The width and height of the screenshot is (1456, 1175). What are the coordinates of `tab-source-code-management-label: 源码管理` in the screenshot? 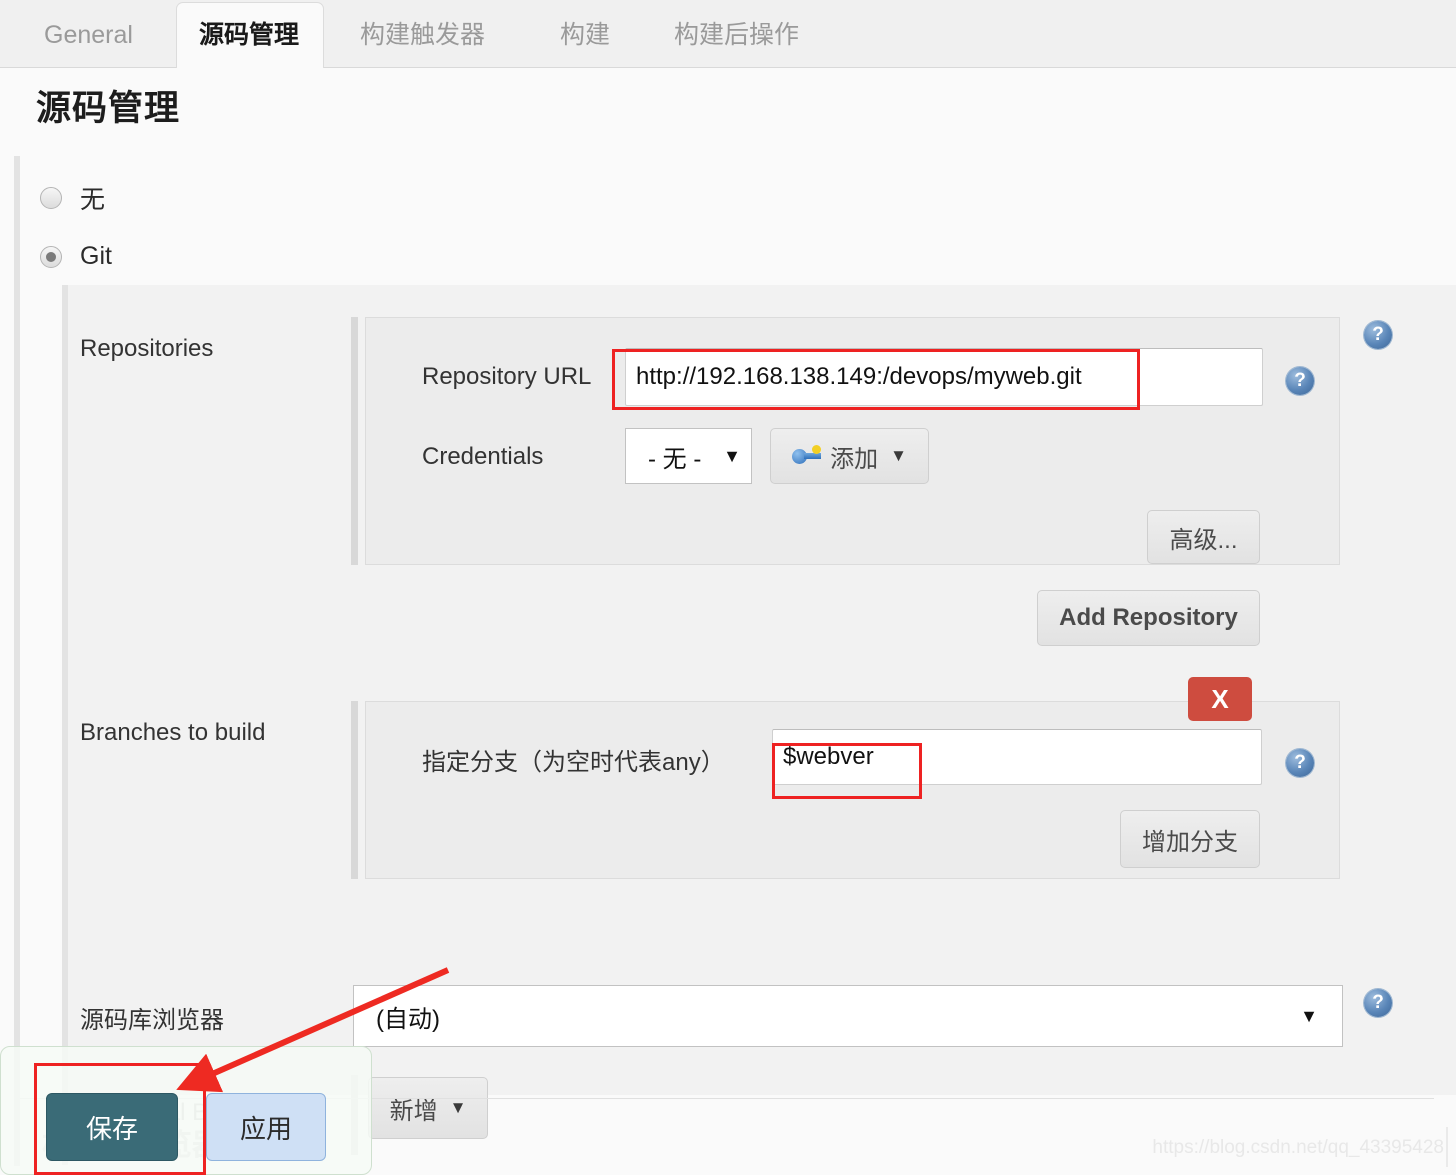 It's located at (249, 35).